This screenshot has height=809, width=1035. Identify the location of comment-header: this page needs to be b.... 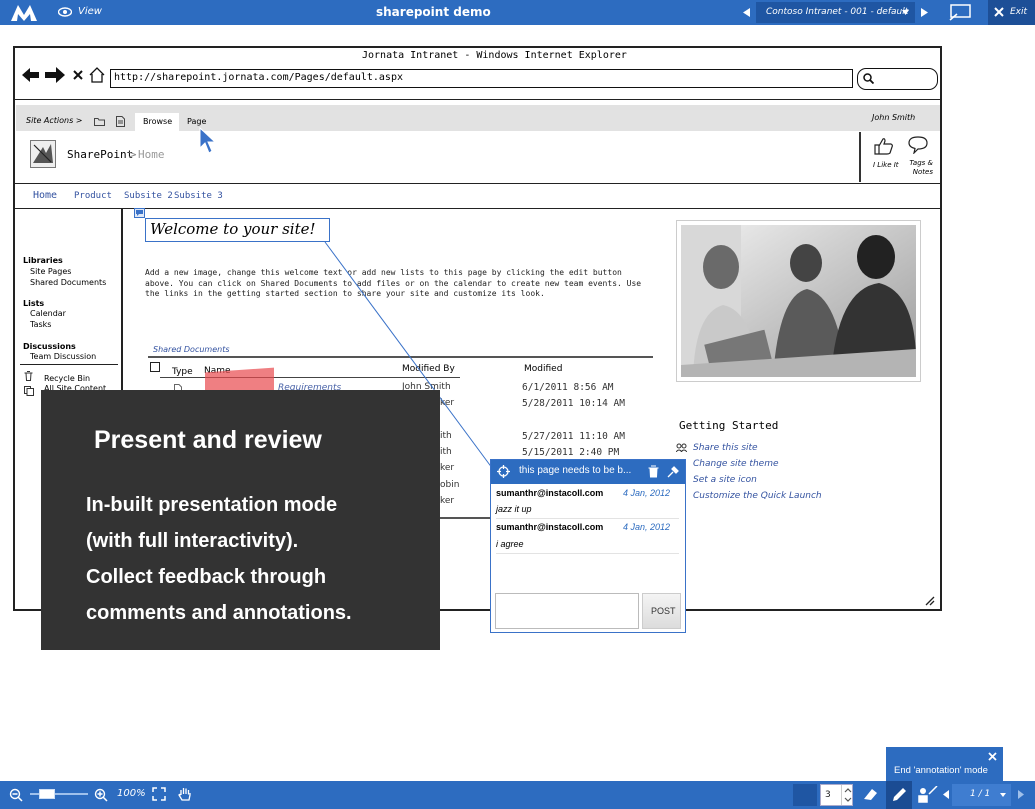
(588, 472).